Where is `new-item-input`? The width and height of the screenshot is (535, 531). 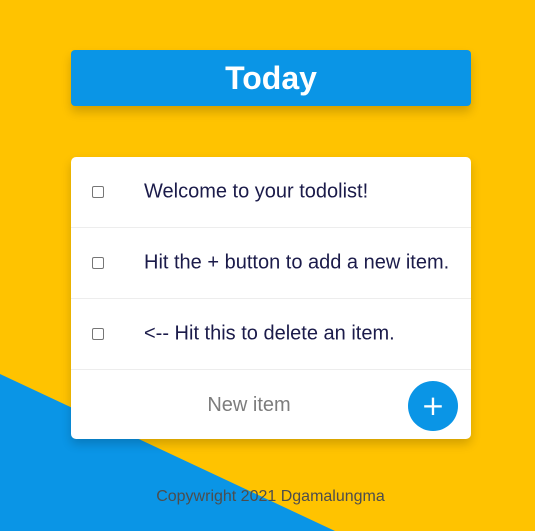
new-item-input is located at coordinates (249, 404).